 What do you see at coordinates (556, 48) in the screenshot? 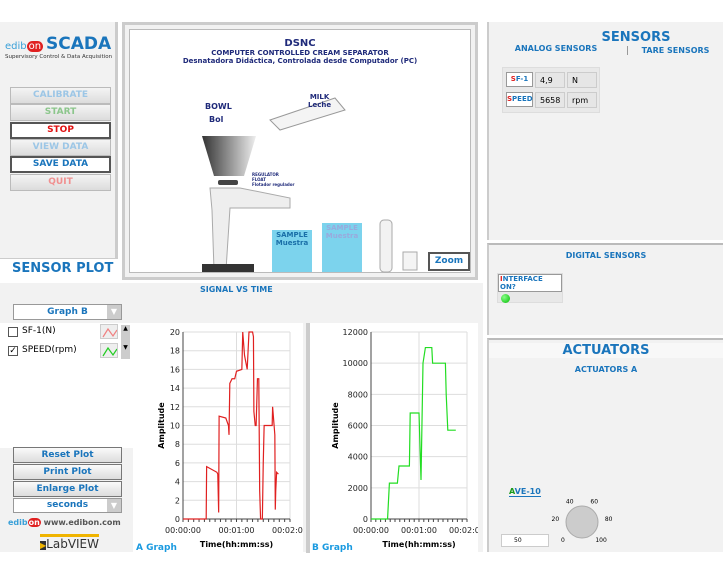
I see `tab-analog-sensors: ANALOG SENSORS` at bounding box center [556, 48].